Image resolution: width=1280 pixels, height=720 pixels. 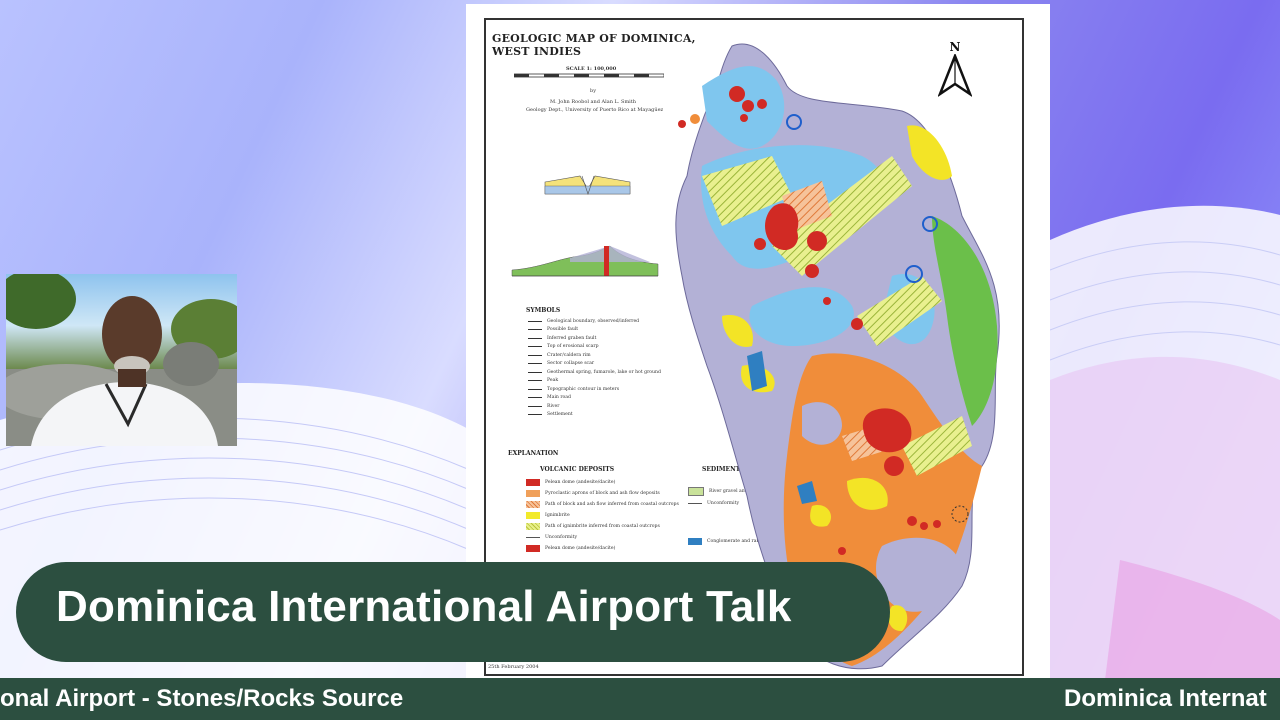 I want to click on symbol-label: Possible fault, so click(x=563, y=330).